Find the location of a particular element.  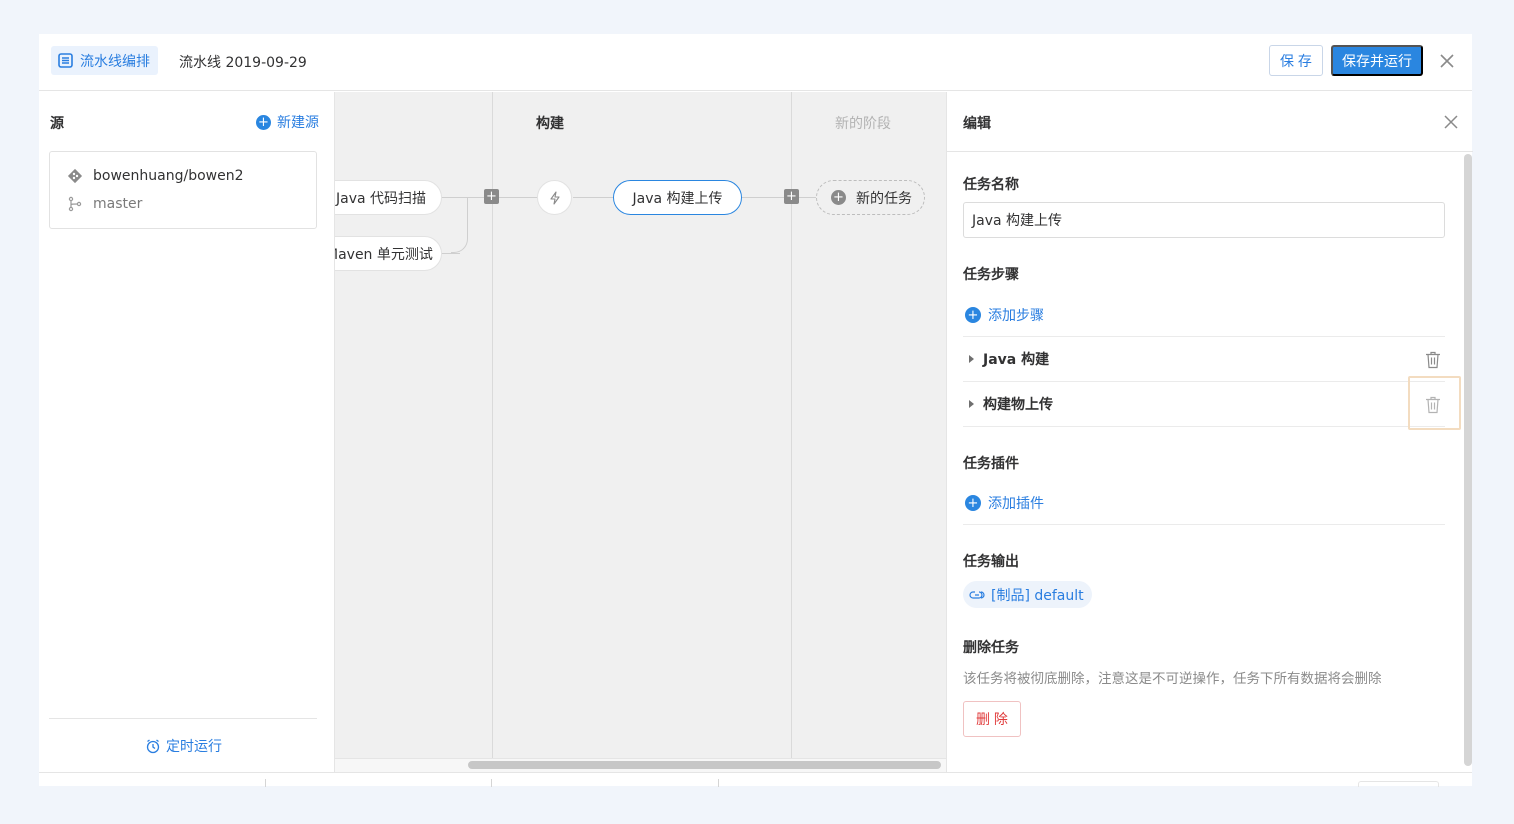

new-source-label: 新建源 is located at coordinates (298, 123).